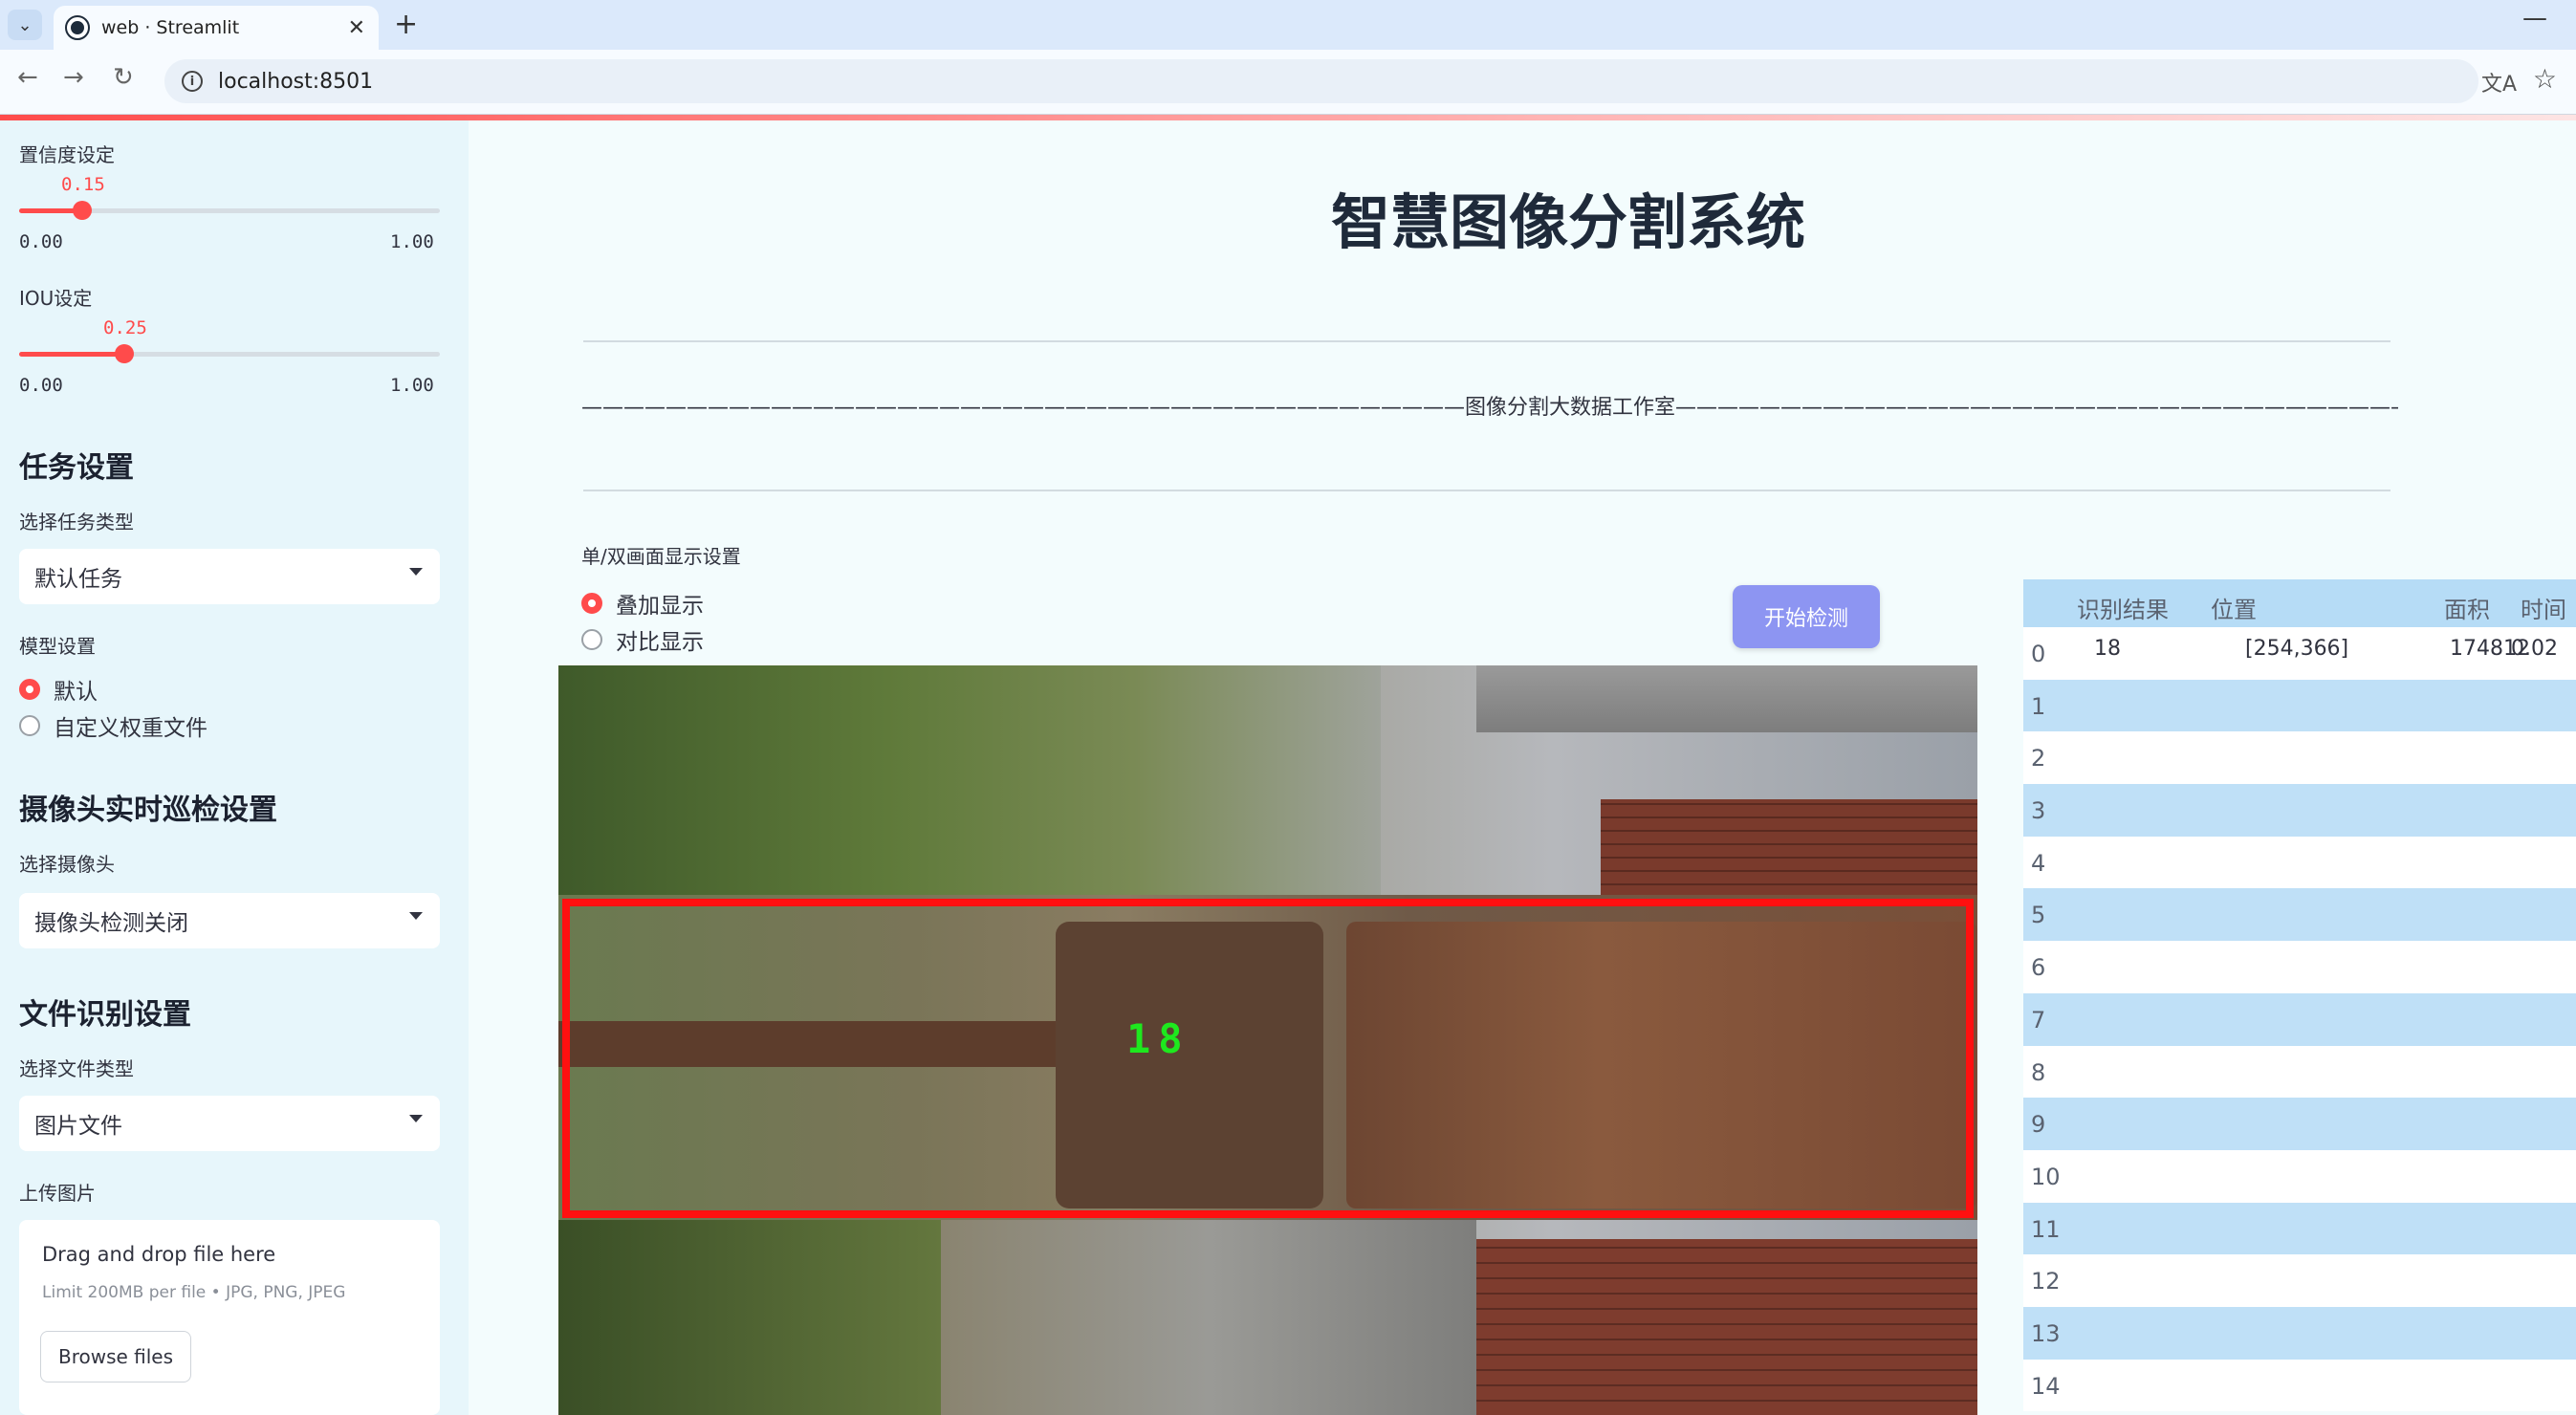 This screenshot has height=1415, width=2576. I want to click on confidence-max: 1.00, so click(412, 242).